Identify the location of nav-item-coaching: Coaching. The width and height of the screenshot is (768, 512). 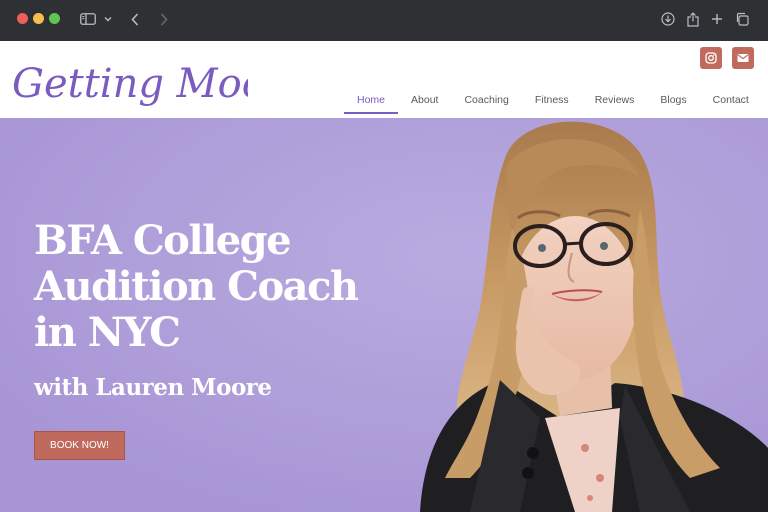
(486, 103).